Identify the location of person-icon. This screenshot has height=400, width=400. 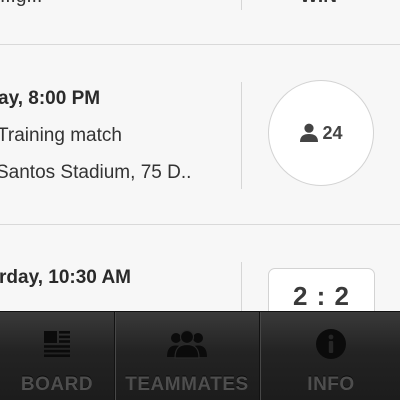
(309, 132).